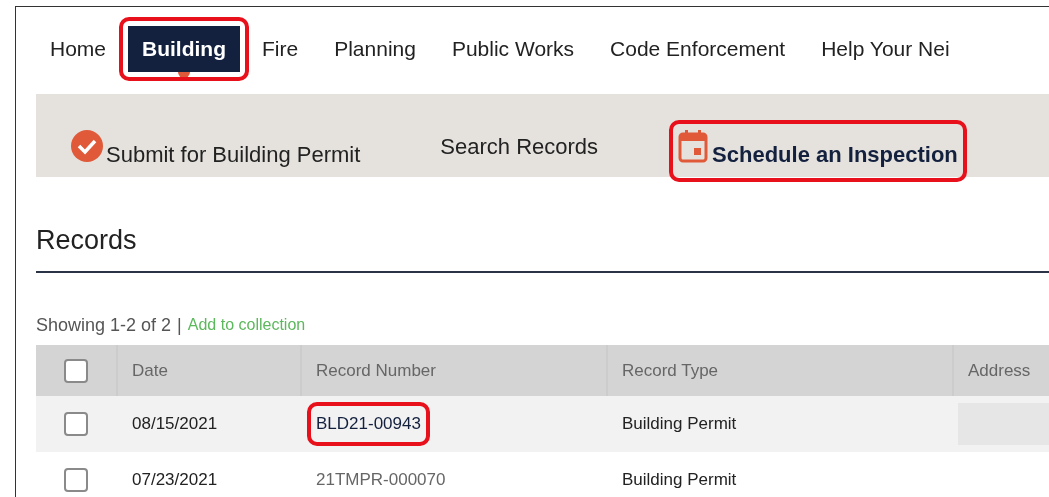 Image resolution: width=1049 pixels, height=497 pixels. Describe the element at coordinates (381, 480) in the screenshot. I see `record-link: 21TMPR-000070` at that location.